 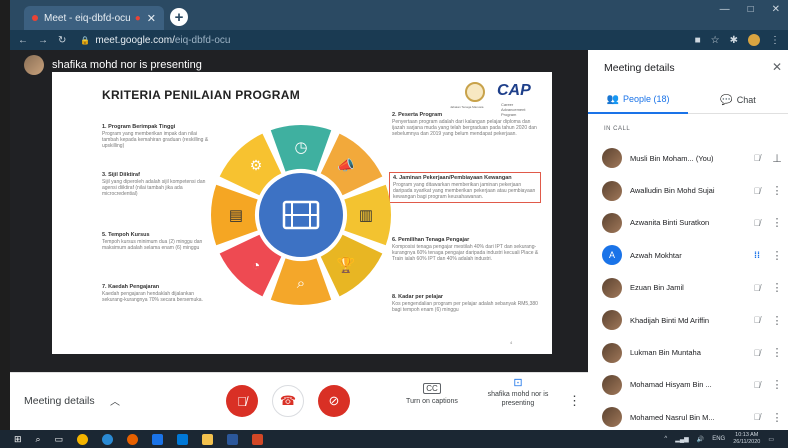 I want to click on store-icon, so click(x=183, y=439).